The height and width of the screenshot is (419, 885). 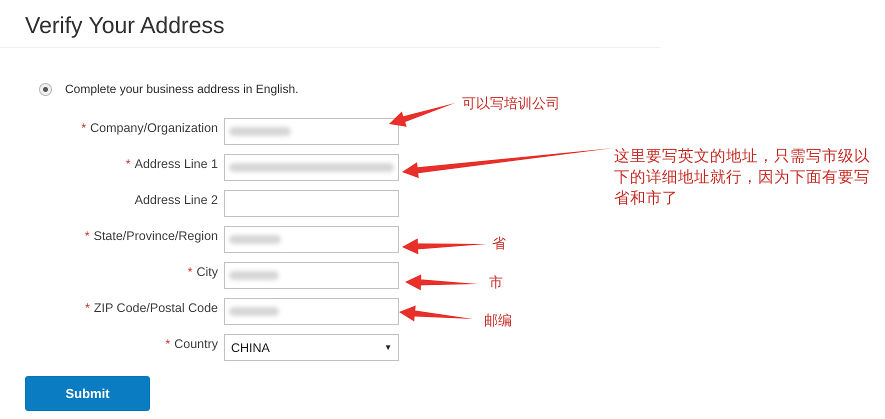 I want to click on field-label: * Address Line 1, so click(x=172, y=164).